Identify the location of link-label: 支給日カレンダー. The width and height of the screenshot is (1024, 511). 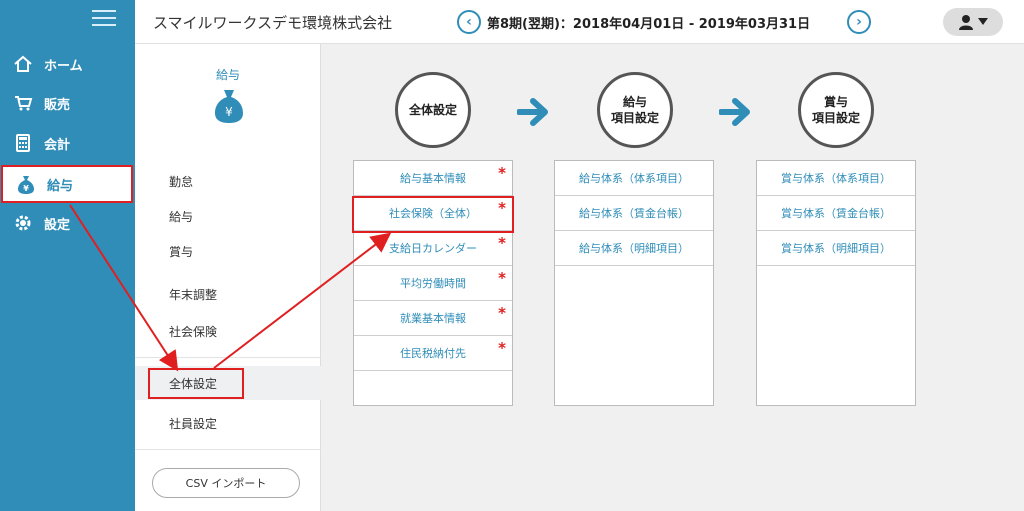
(433, 248).